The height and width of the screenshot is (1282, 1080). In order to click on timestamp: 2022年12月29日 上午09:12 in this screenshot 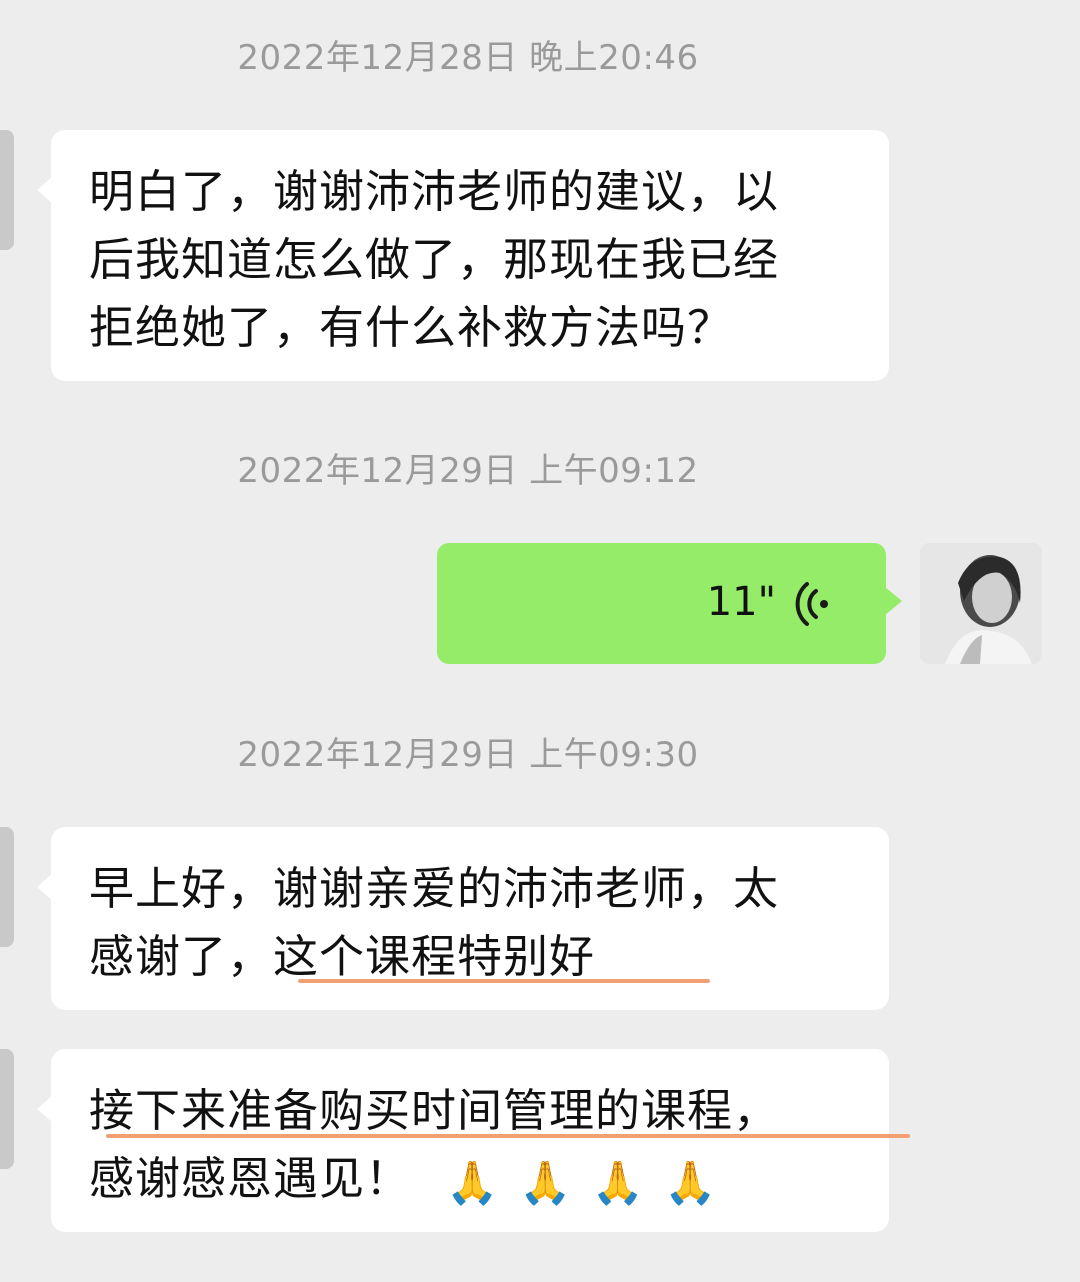, I will do `click(468, 471)`.